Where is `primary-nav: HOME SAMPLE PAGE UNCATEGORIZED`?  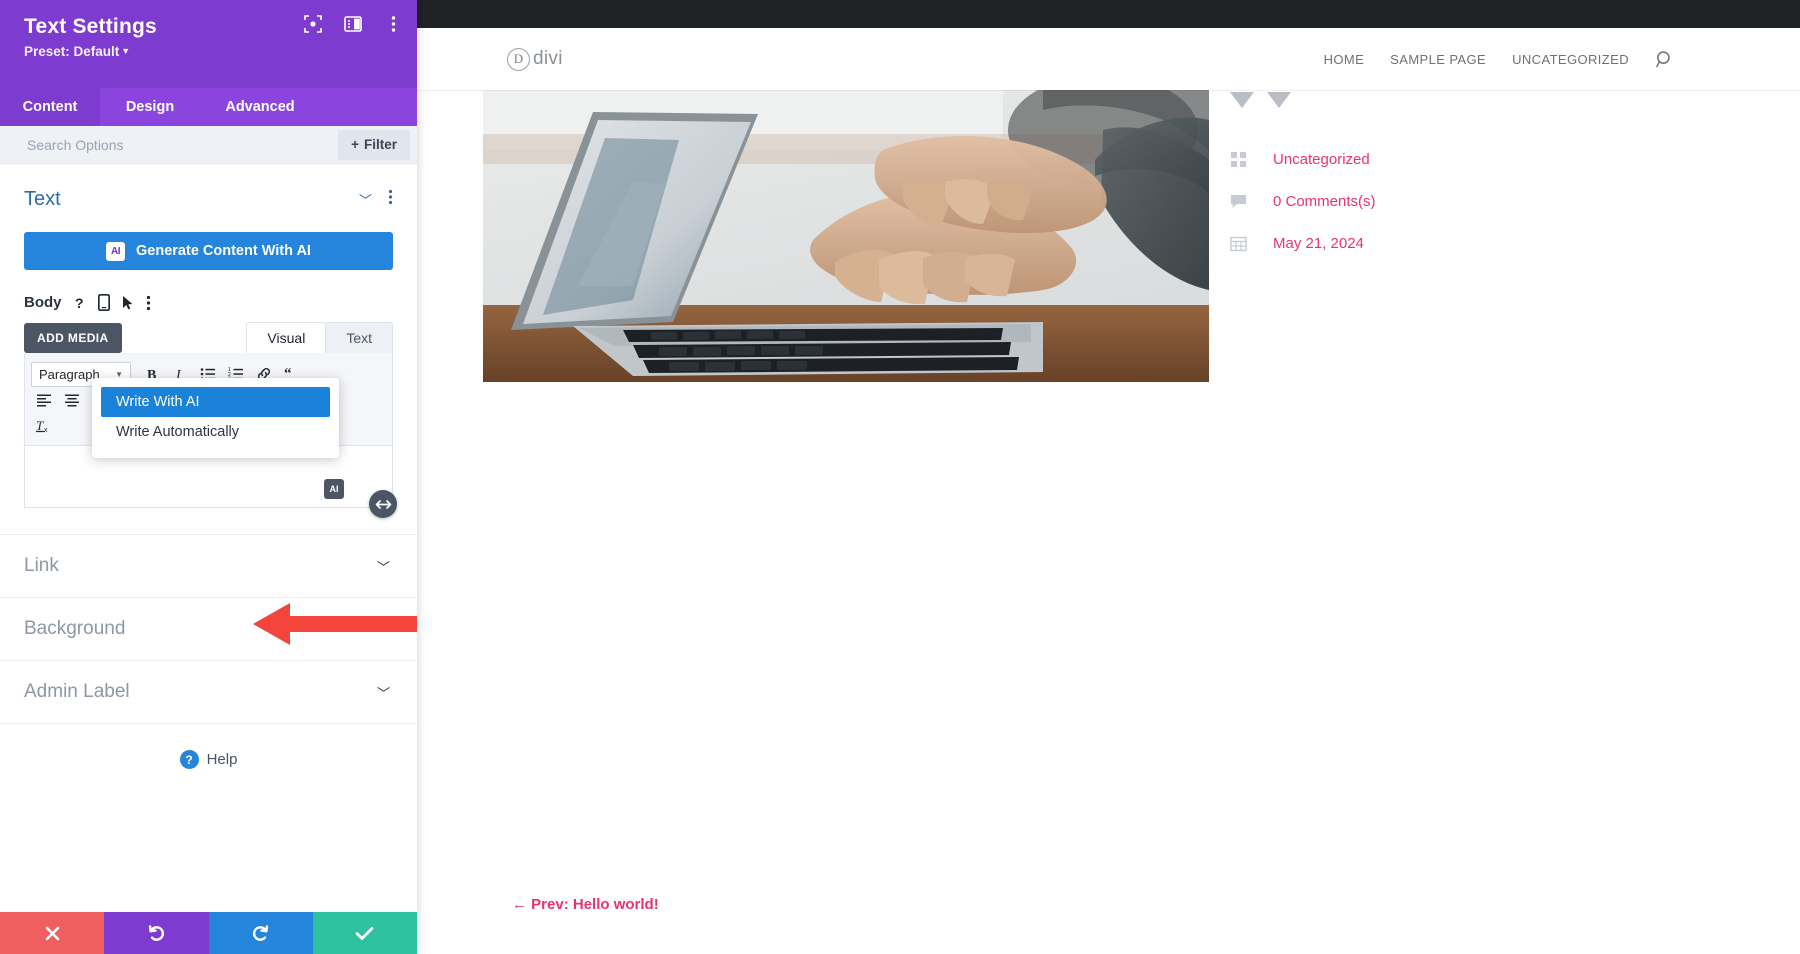
primary-nav: HOME SAMPLE PAGE UNCATEGORIZED is located at coordinates (1562, 59).